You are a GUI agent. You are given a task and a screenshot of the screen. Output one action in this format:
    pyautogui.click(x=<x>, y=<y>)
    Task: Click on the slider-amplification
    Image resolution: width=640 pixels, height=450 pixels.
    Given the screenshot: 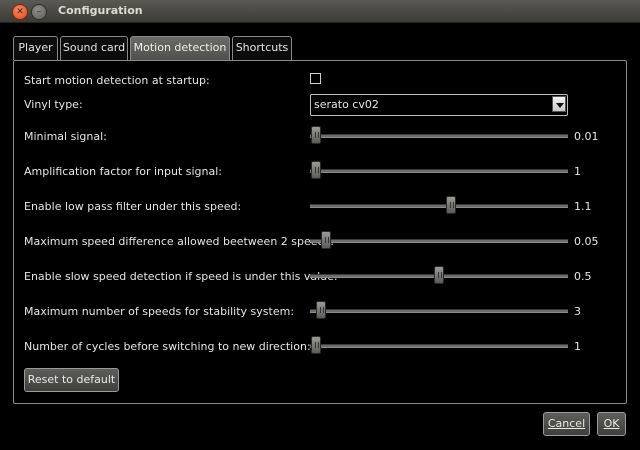 What is the action you would take?
    pyautogui.click(x=439, y=170)
    